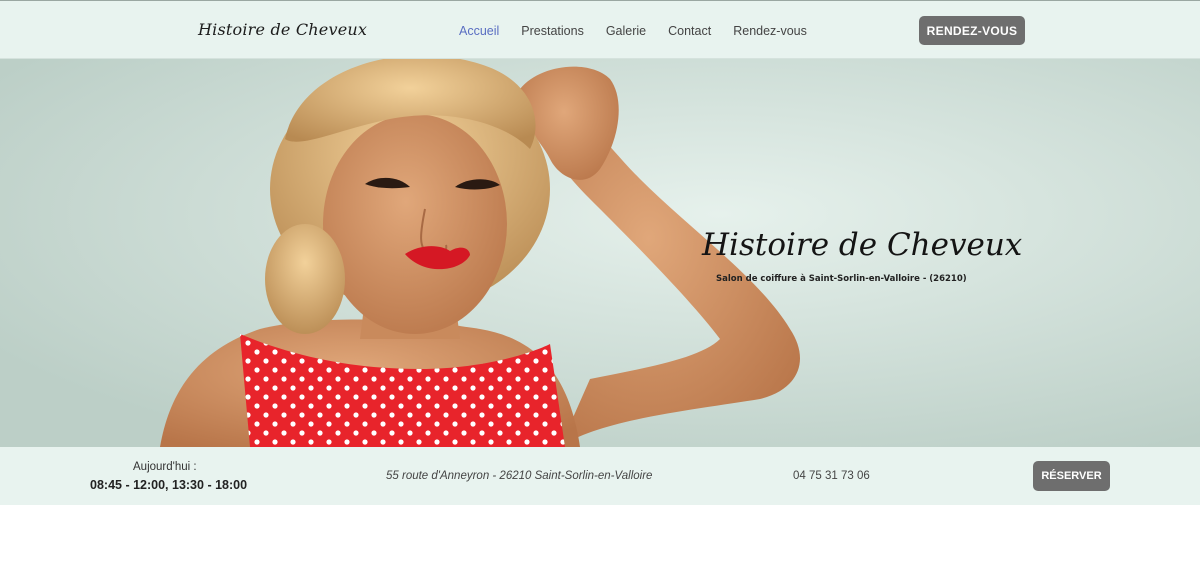  What do you see at coordinates (972, 30) in the screenshot?
I see `rendez-vous-button: RENDEZ-VOUS` at bounding box center [972, 30].